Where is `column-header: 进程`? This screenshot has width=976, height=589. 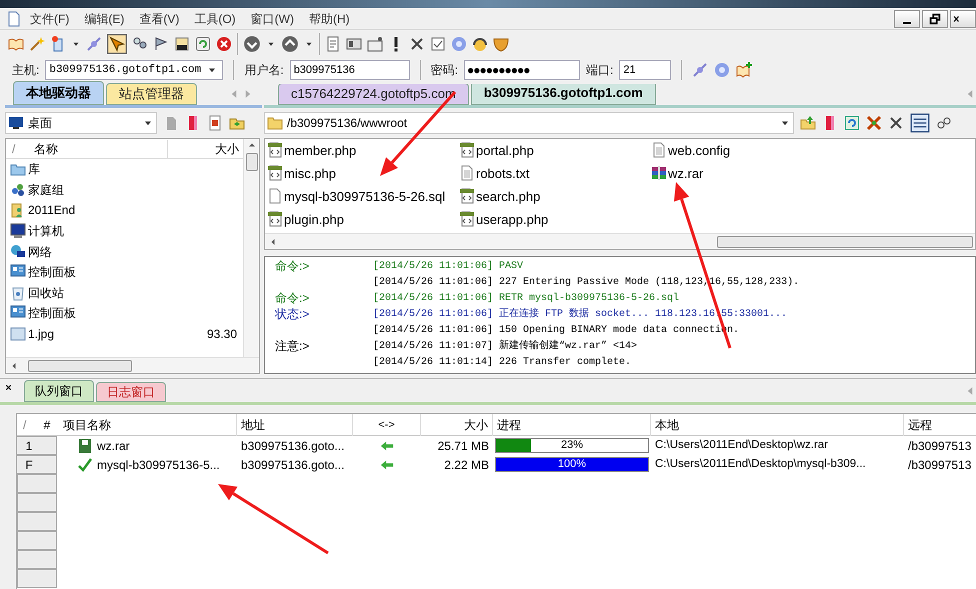 column-header: 进程 is located at coordinates (572, 425).